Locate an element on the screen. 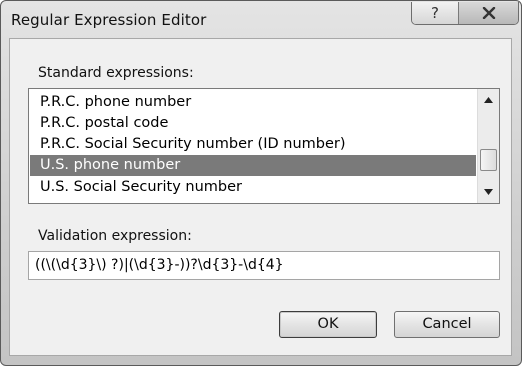 This screenshot has width=522, height=366. close-button is located at coordinates (488, 13).